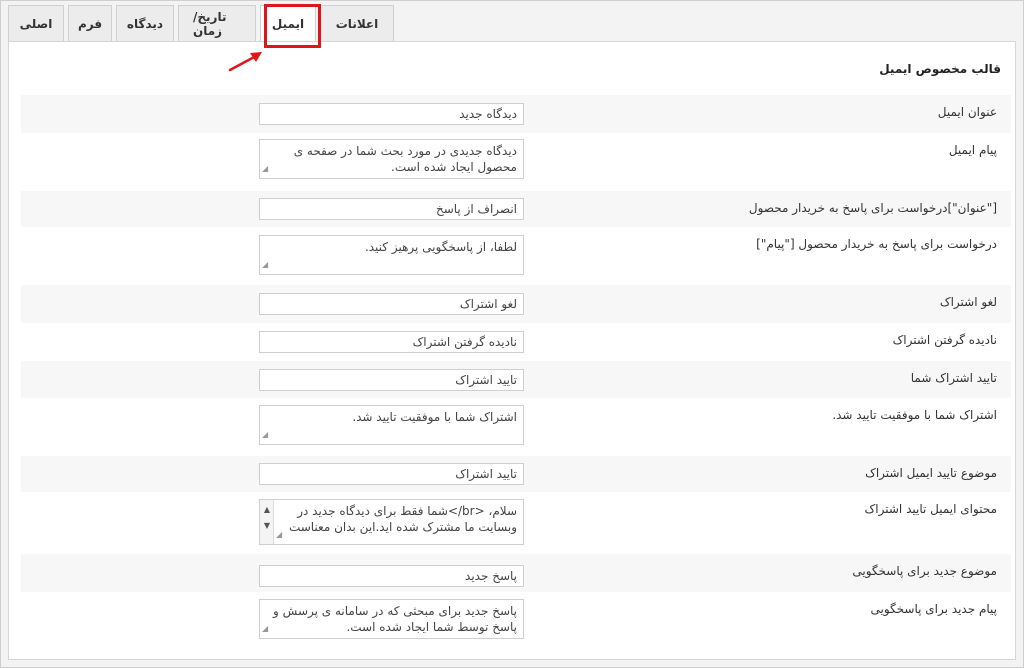 The height and width of the screenshot is (668, 1024). What do you see at coordinates (391, 474) in the screenshot?
I see `confirm-email-subject-input: تایید اشتراک` at bounding box center [391, 474].